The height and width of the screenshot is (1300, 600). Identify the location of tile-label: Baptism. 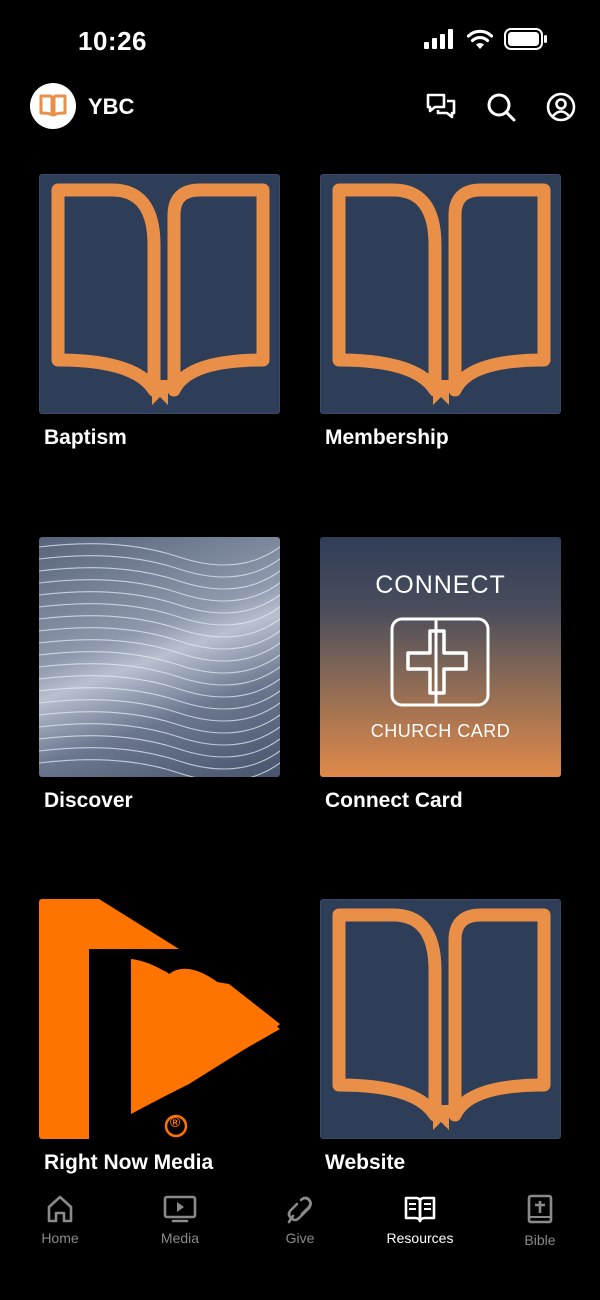
(85, 437).